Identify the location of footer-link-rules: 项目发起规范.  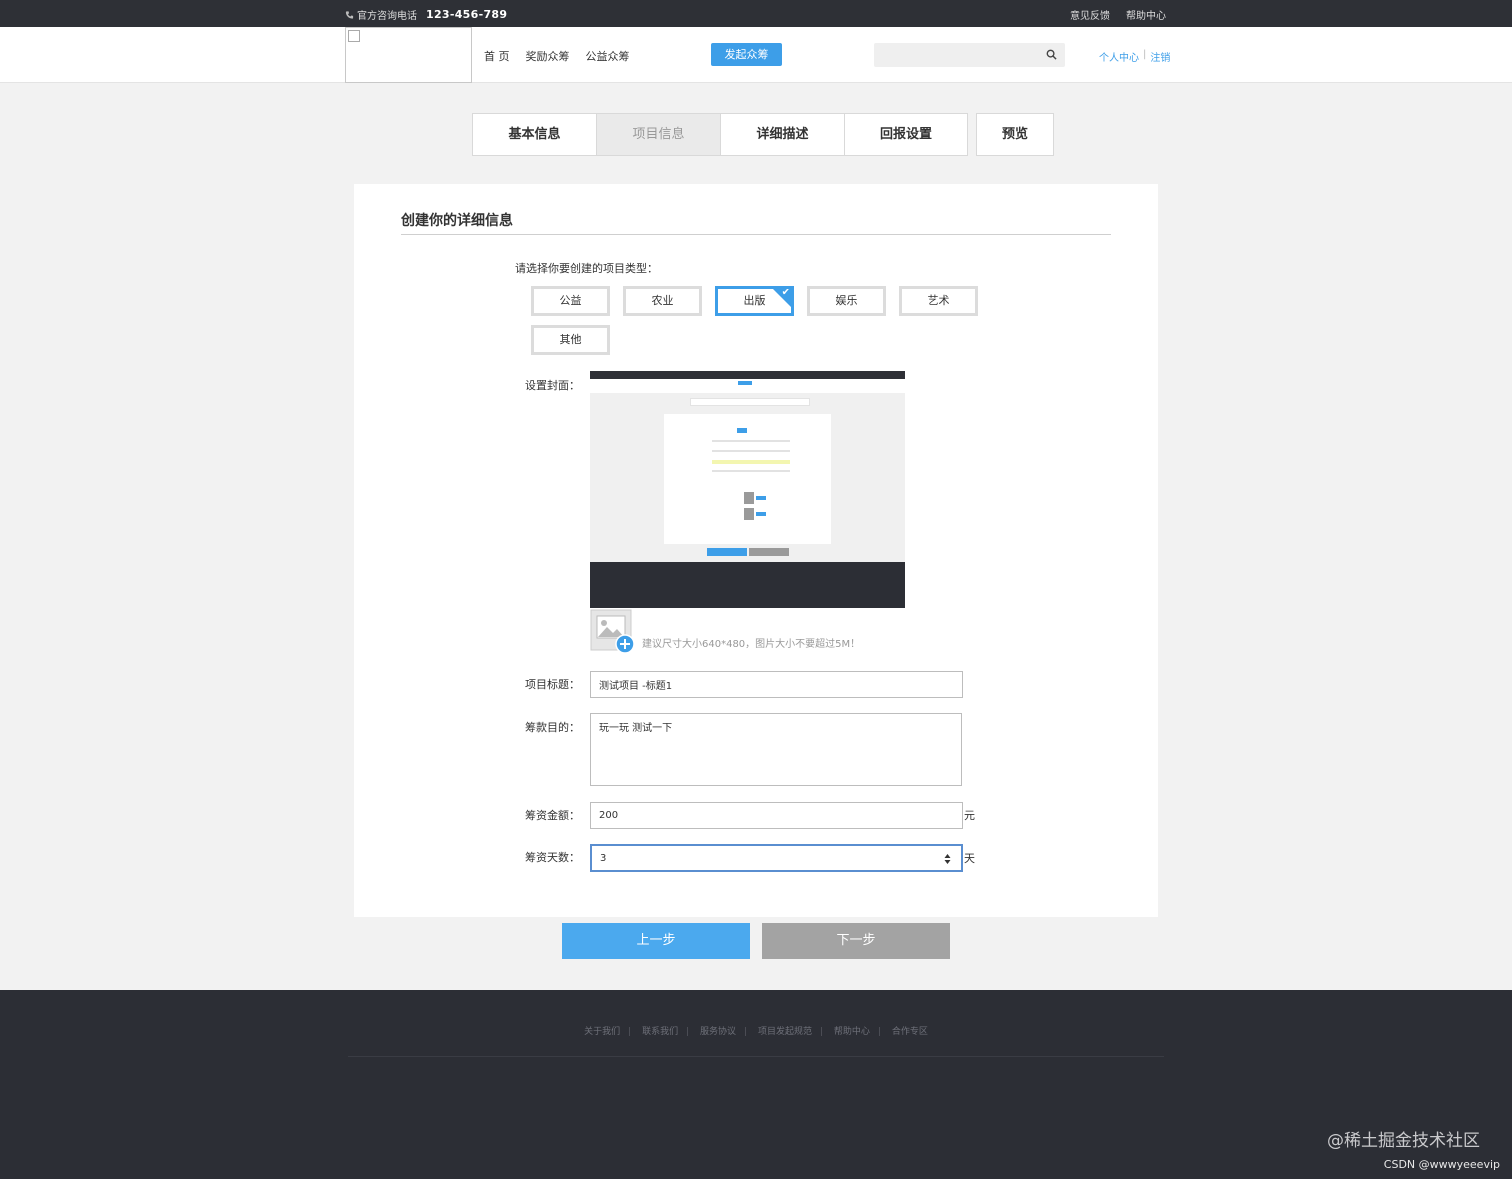
(785, 1032).